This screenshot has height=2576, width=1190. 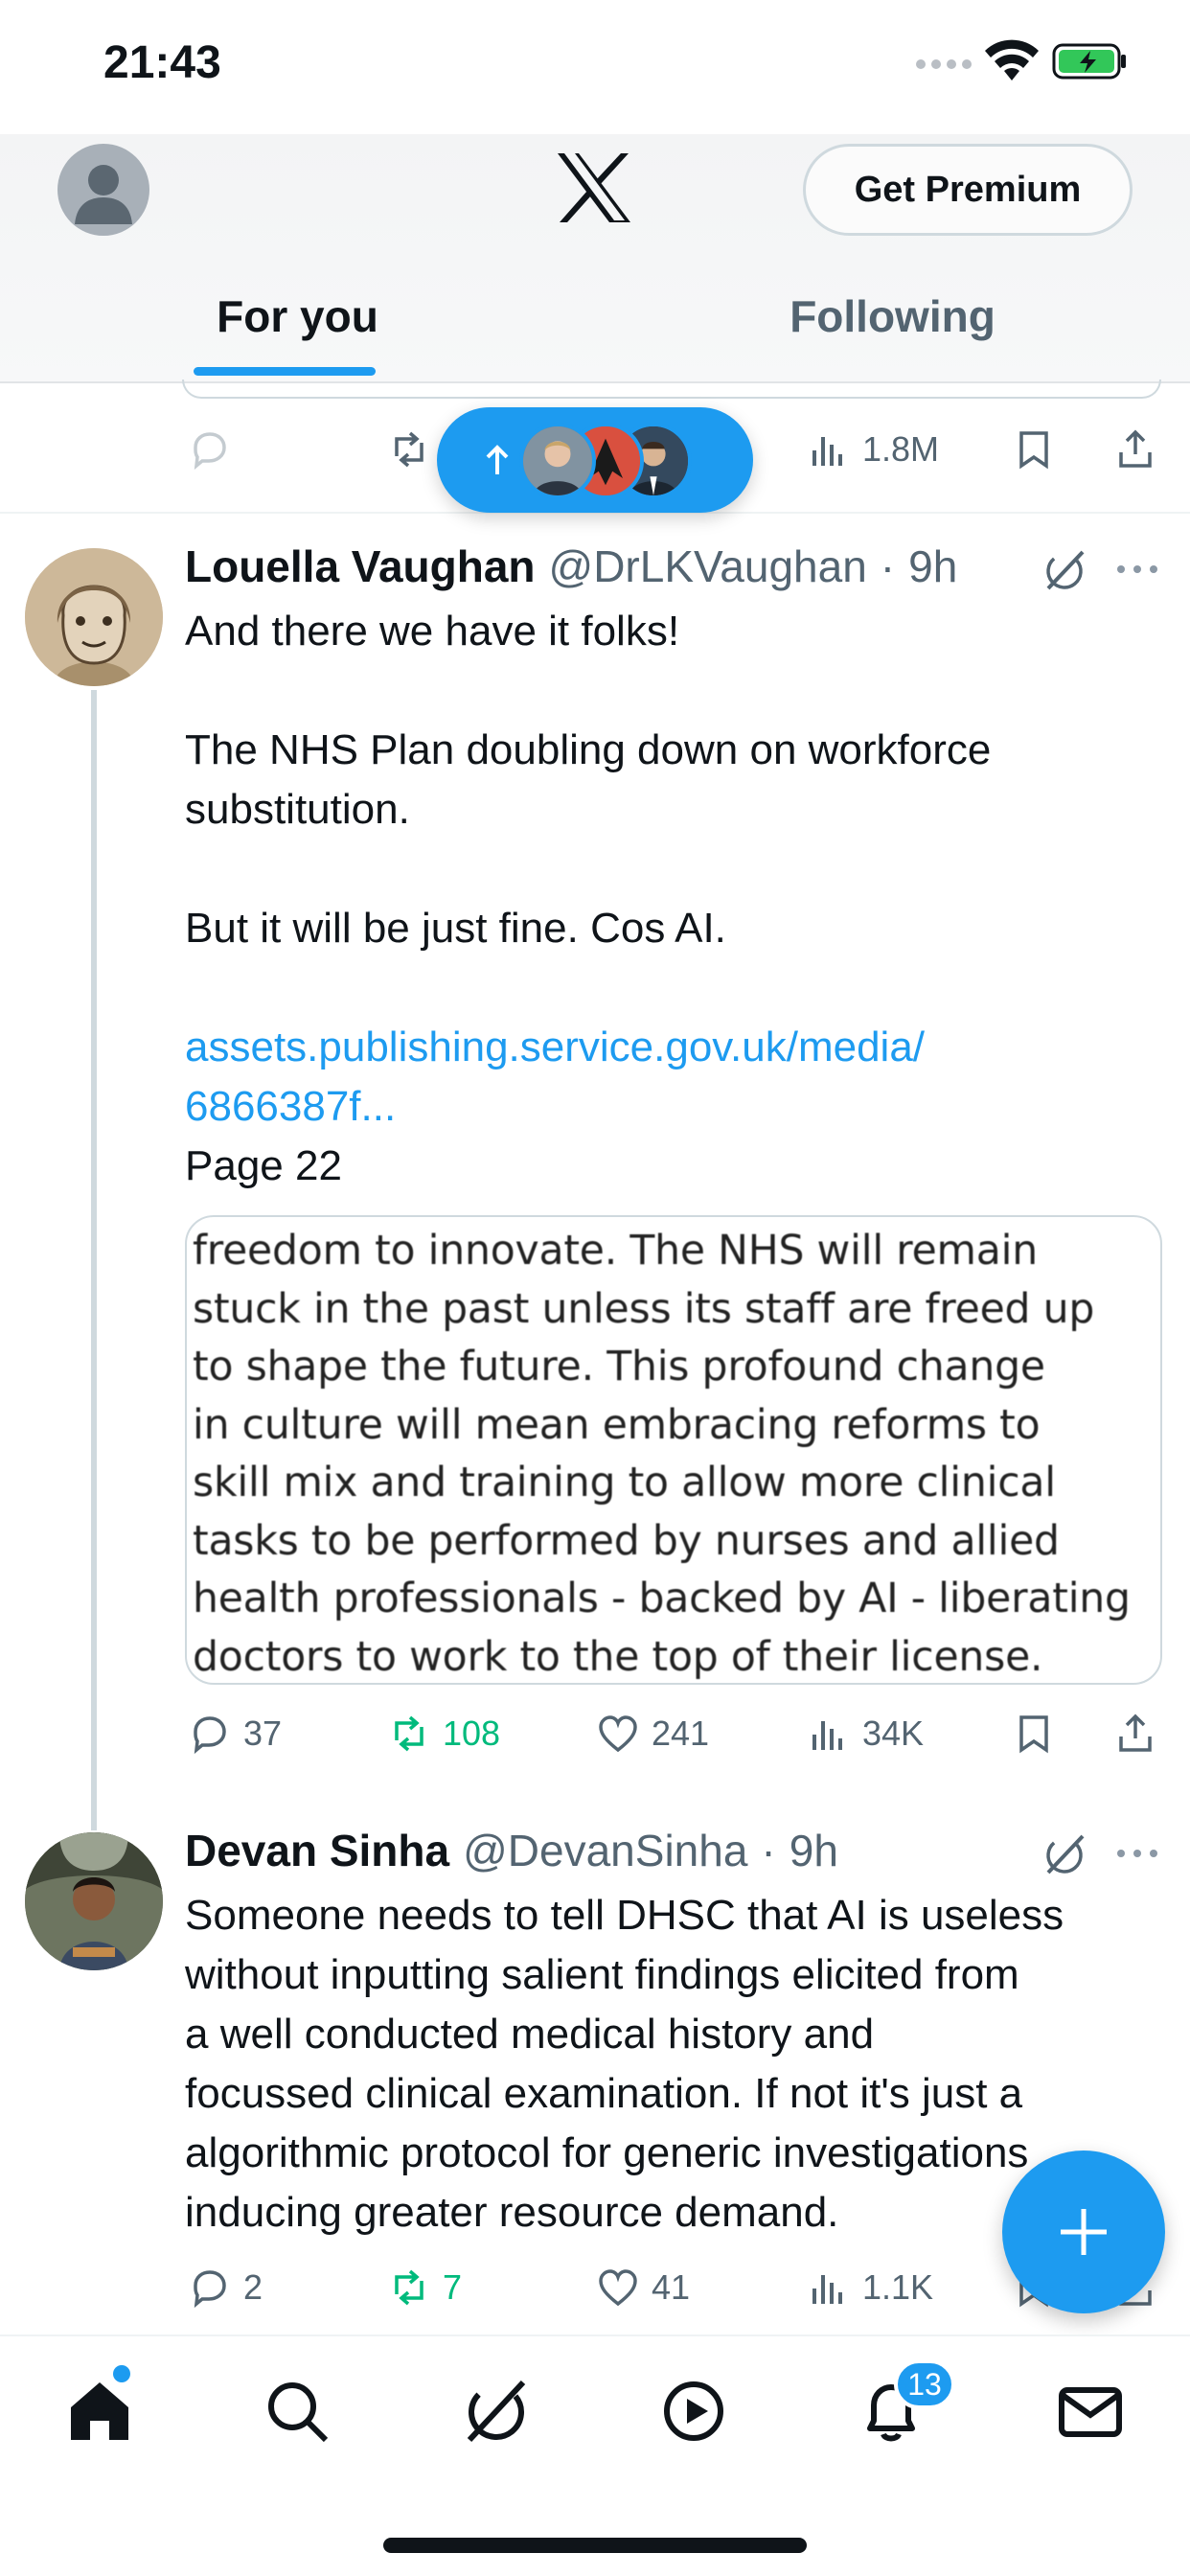 What do you see at coordinates (497, 2411) in the screenshot?
I see `nav-grok` at bounding box center [497, 2411].